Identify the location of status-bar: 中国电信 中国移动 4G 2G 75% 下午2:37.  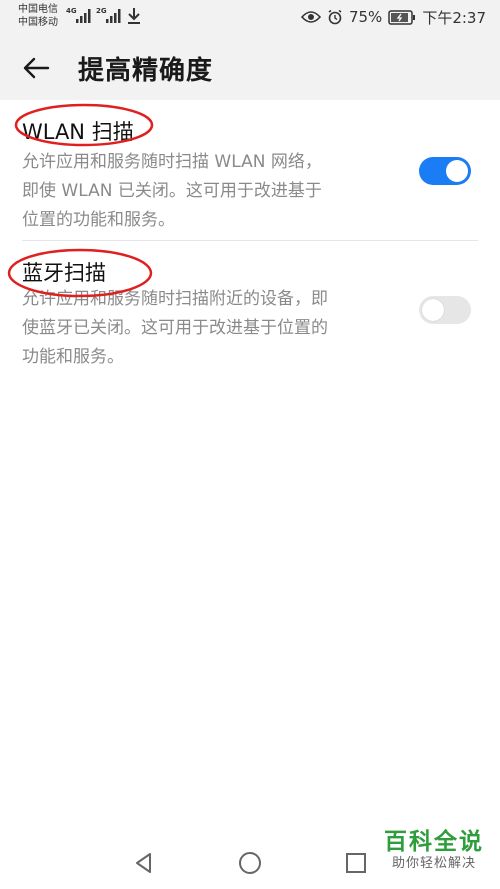
(250, 17).